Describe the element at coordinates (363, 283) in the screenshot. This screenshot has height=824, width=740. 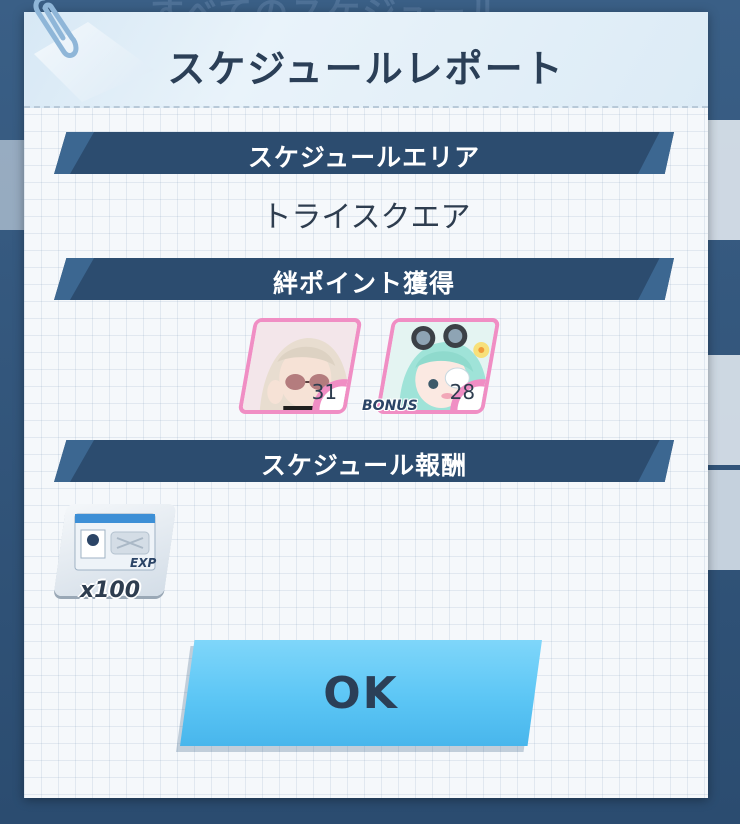
I see `bond-points-label: 絆ポイント獲得` at that location.